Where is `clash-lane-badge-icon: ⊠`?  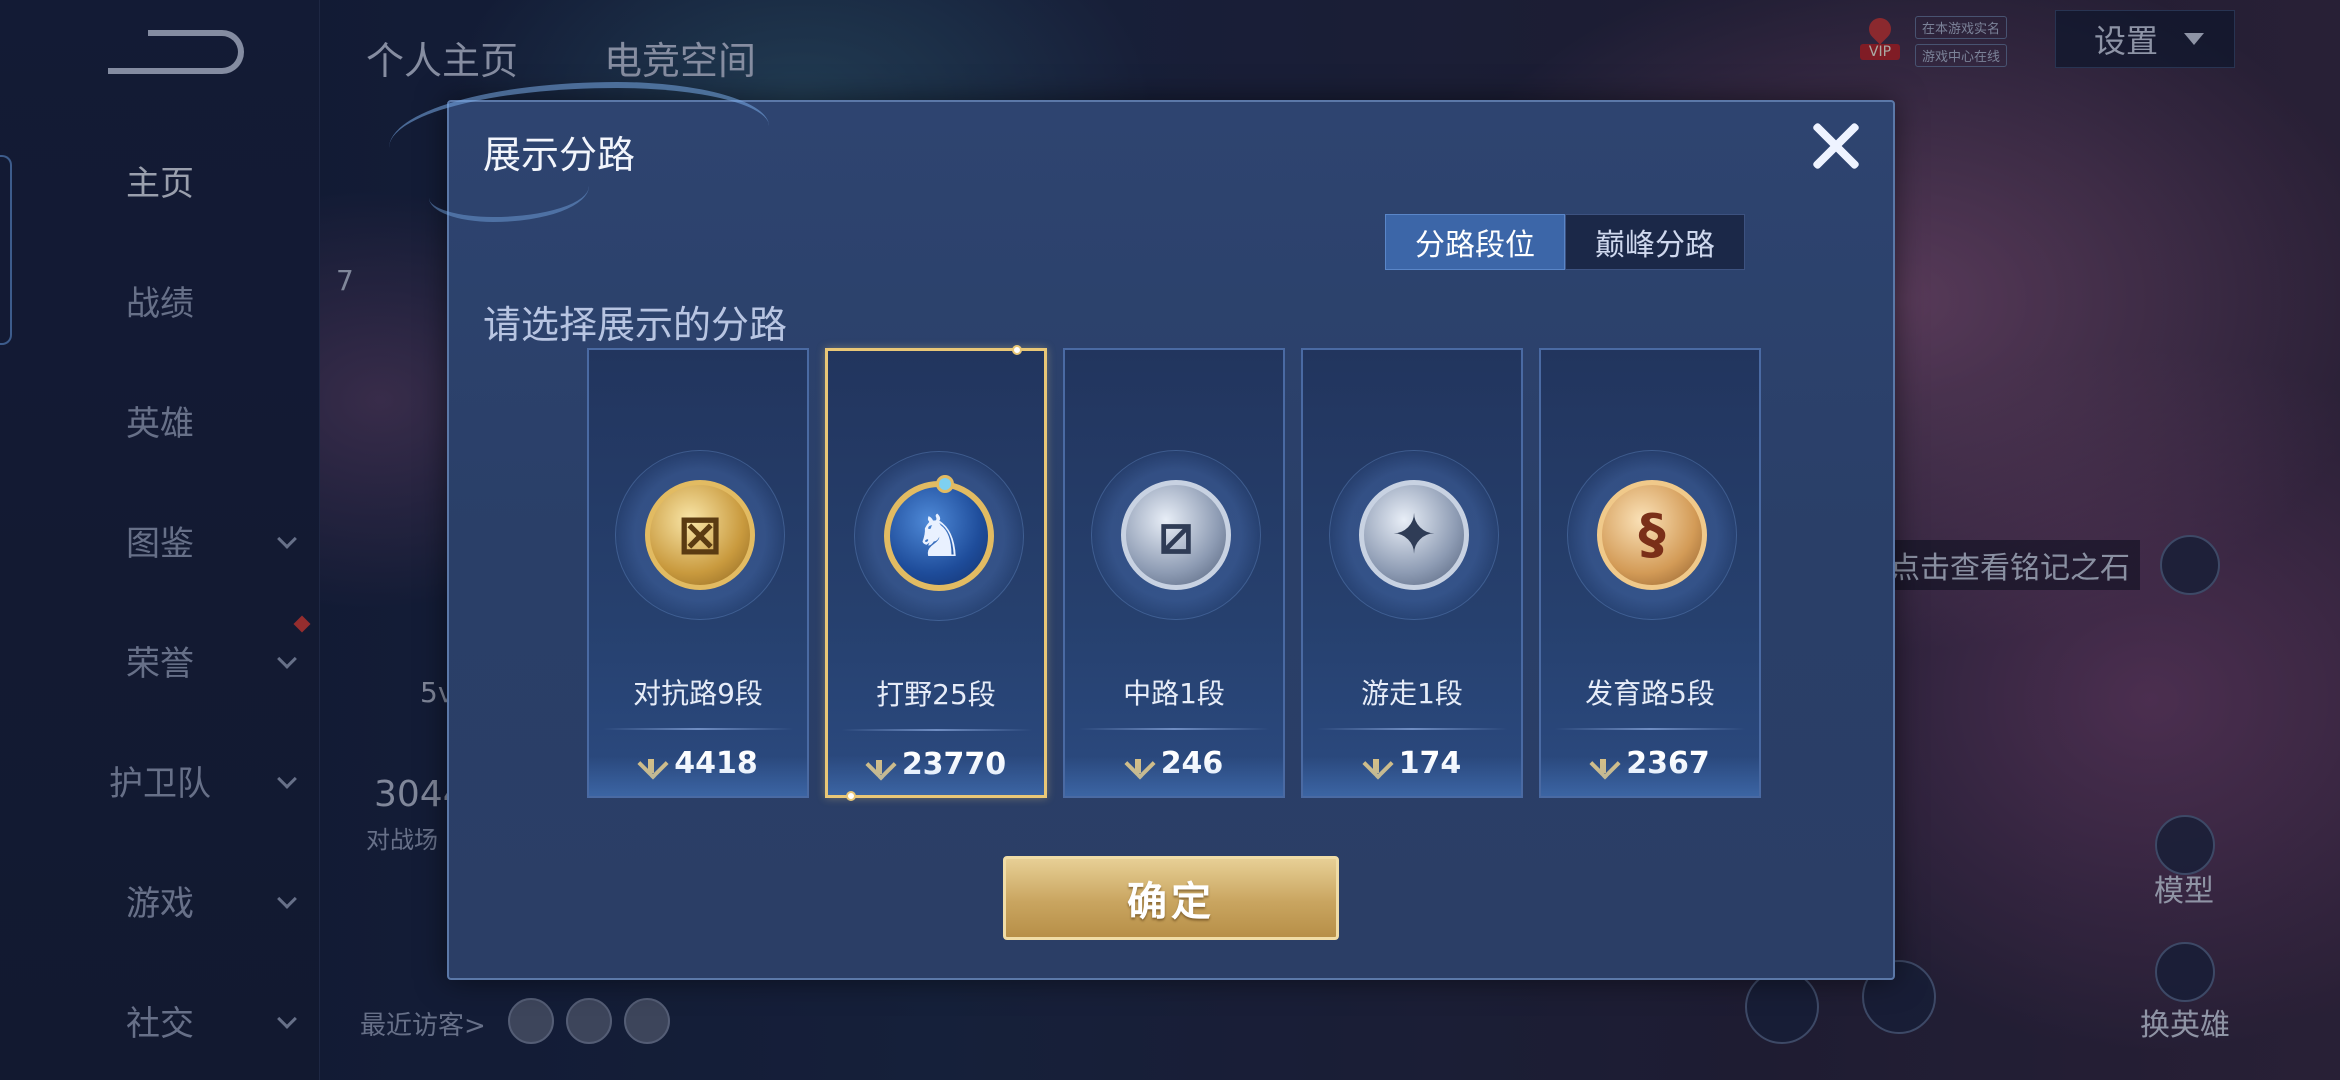
clash-lane-badge-icon: ⊠ is located at coordinates (700, 535).